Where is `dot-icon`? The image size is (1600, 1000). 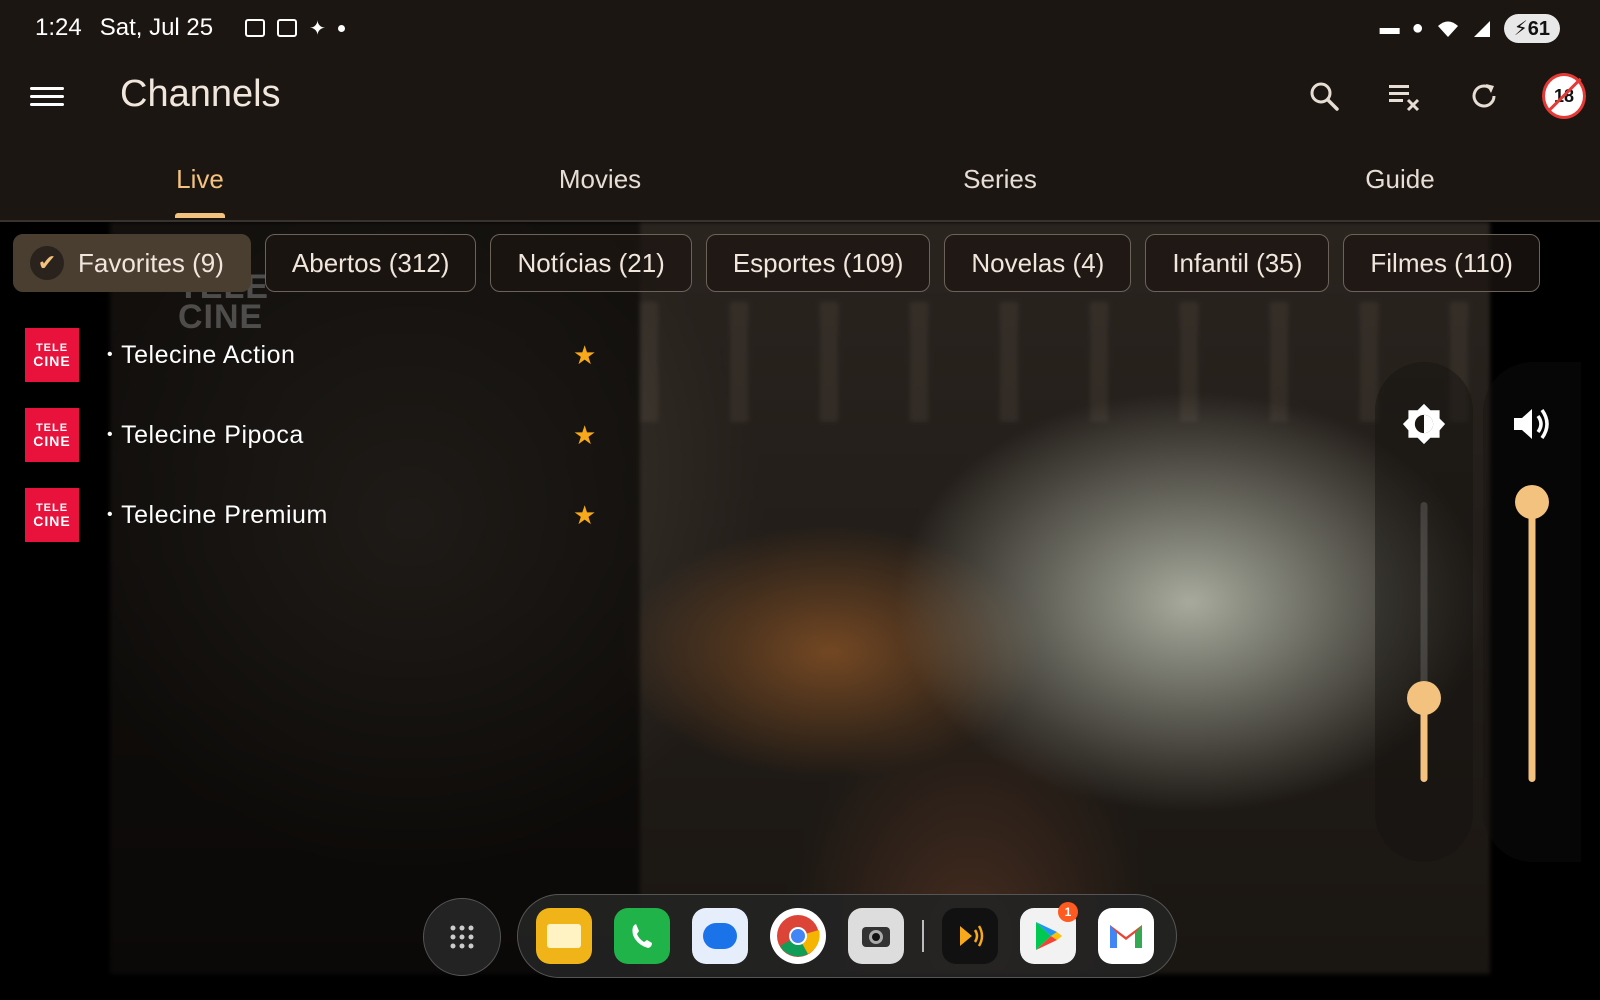
dot-icon is located at coordinates (341, 28).